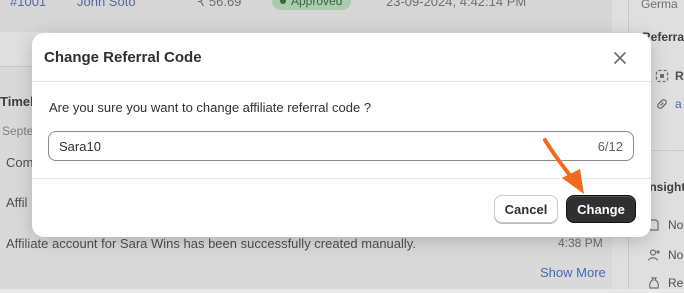 The image size is (684, 293). What do you see at coordinates (620, 58) in the screenshot?
I see `close-icon` at bounding box center [620, 58].